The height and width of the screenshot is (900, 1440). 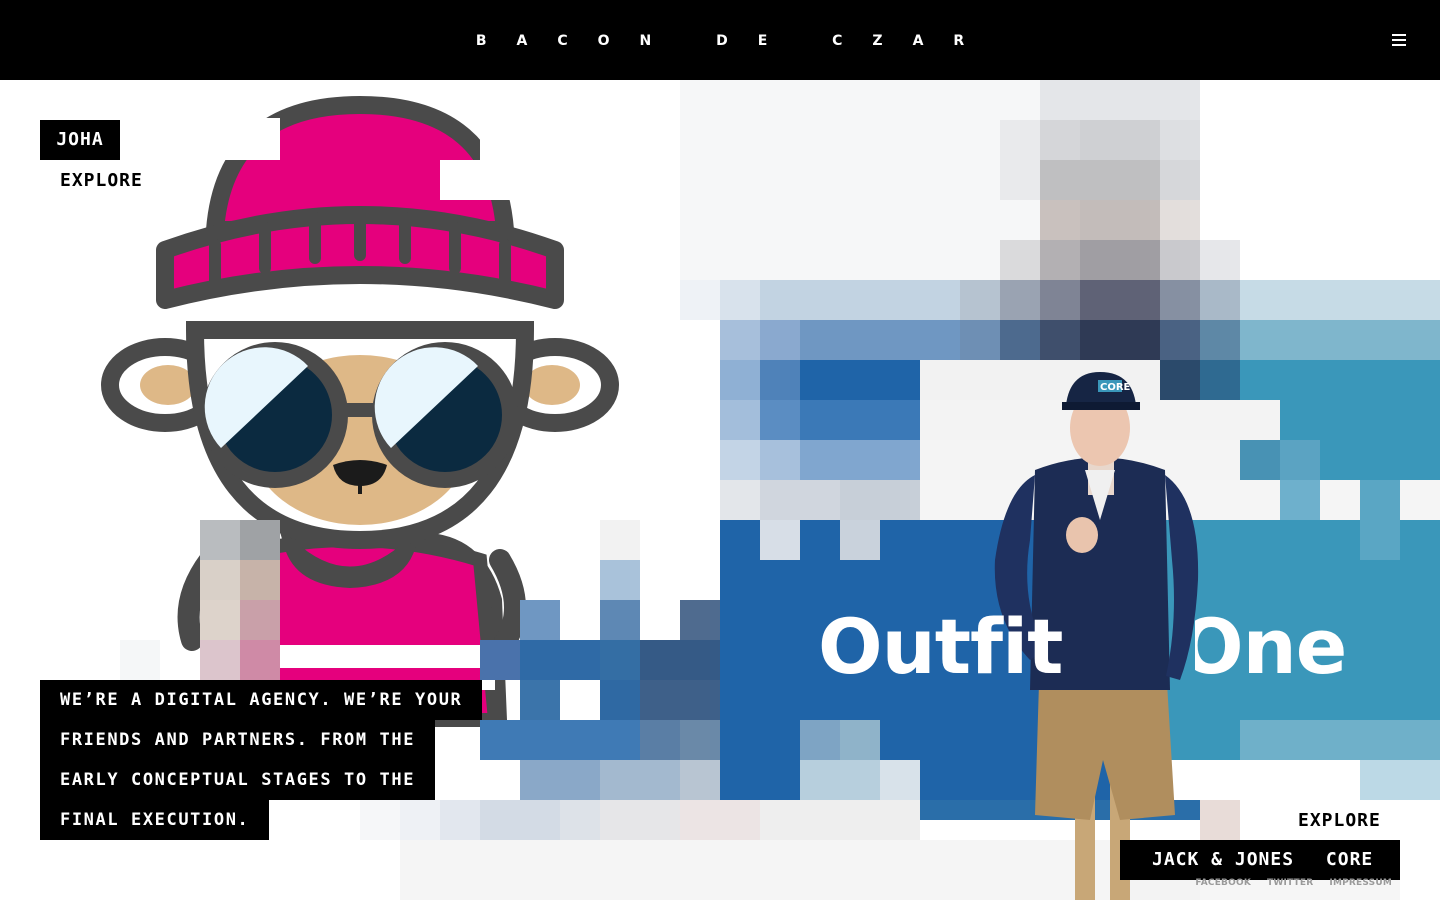 What do you see at coordinates (1115, 387) in the screenshot?
I see `cap-logo-text: CORE` at bounding box center [1115, 387].